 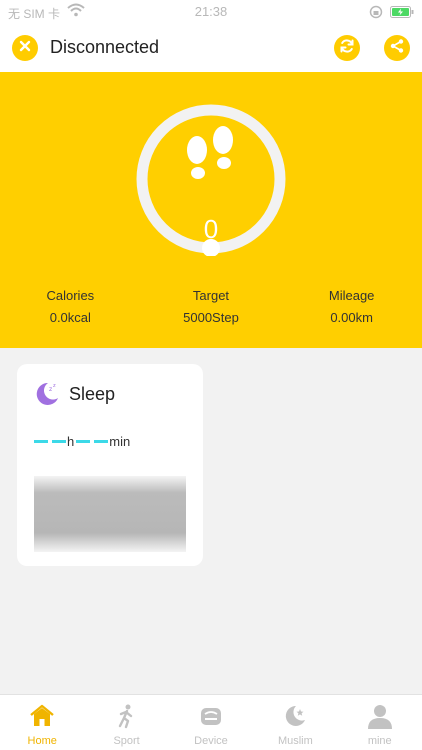 I want to click on stat-label: Target, so click(x=211, y=295).